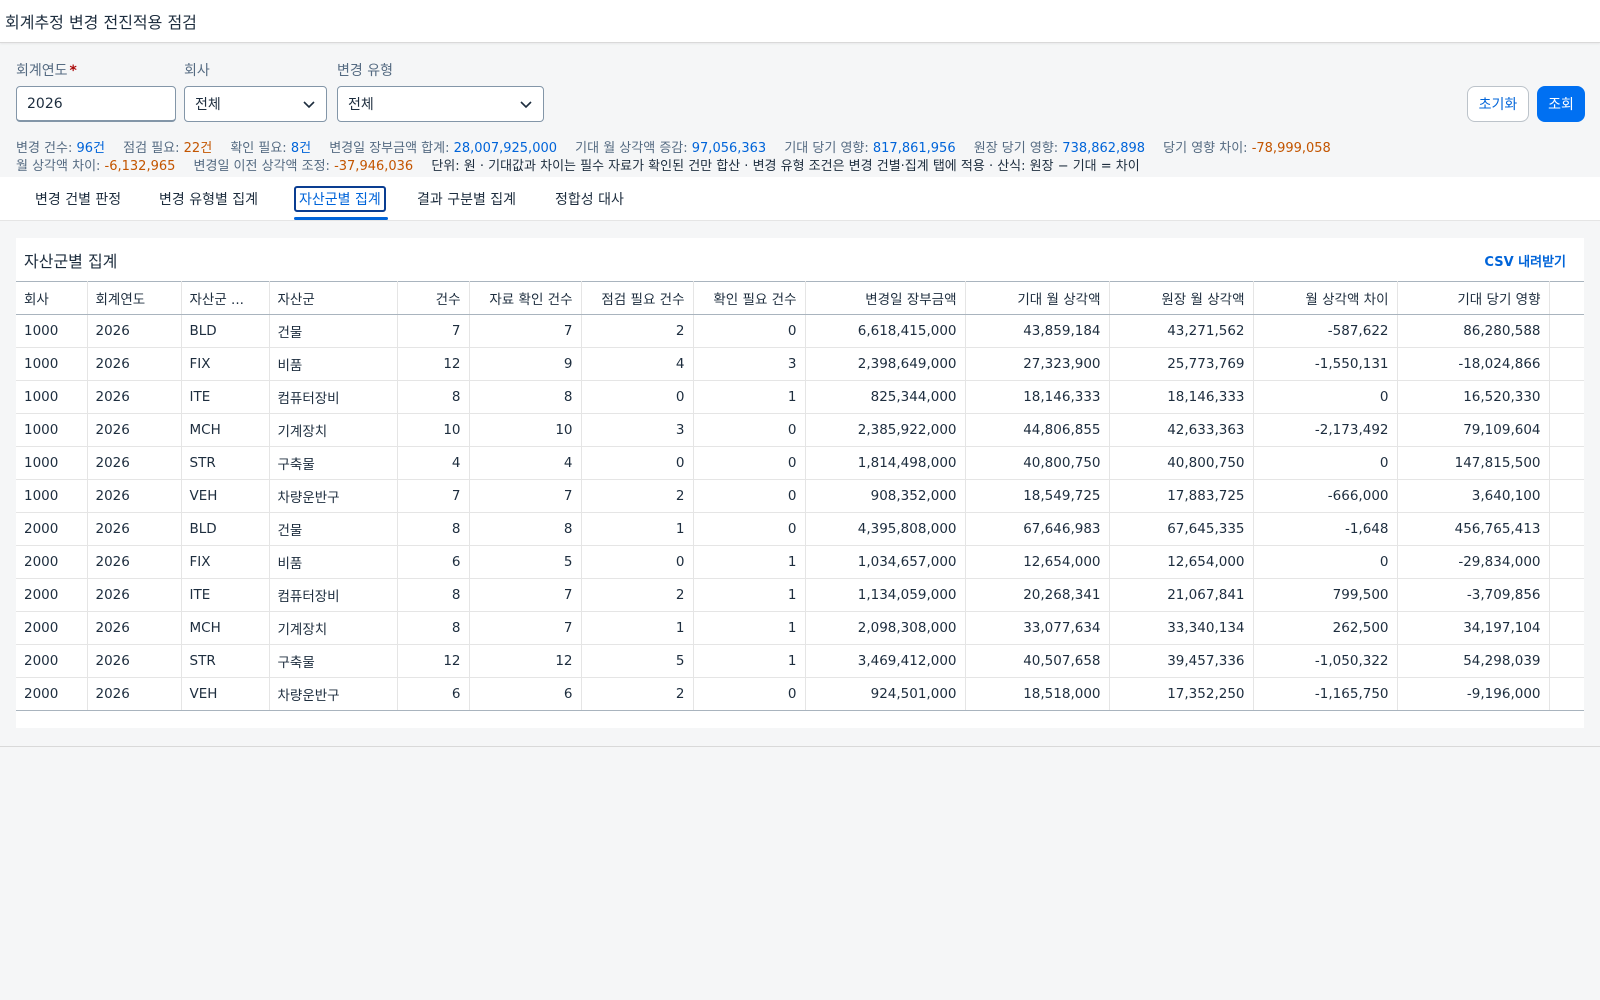 The image size is (1600, 1000). What do you see at coordinates (333, 331) in the screenshot?
I see `table-cell: 건물` at bounding box center [333, 331].